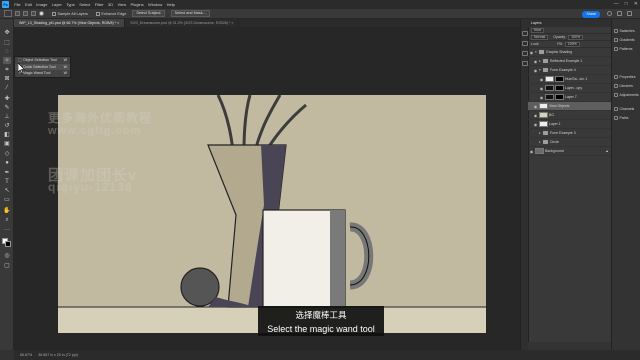  What do you see at coordinates (7, 162) in the screenshot?
I see `dodge-tool-icon: ●` at bounding box center [7, 162].